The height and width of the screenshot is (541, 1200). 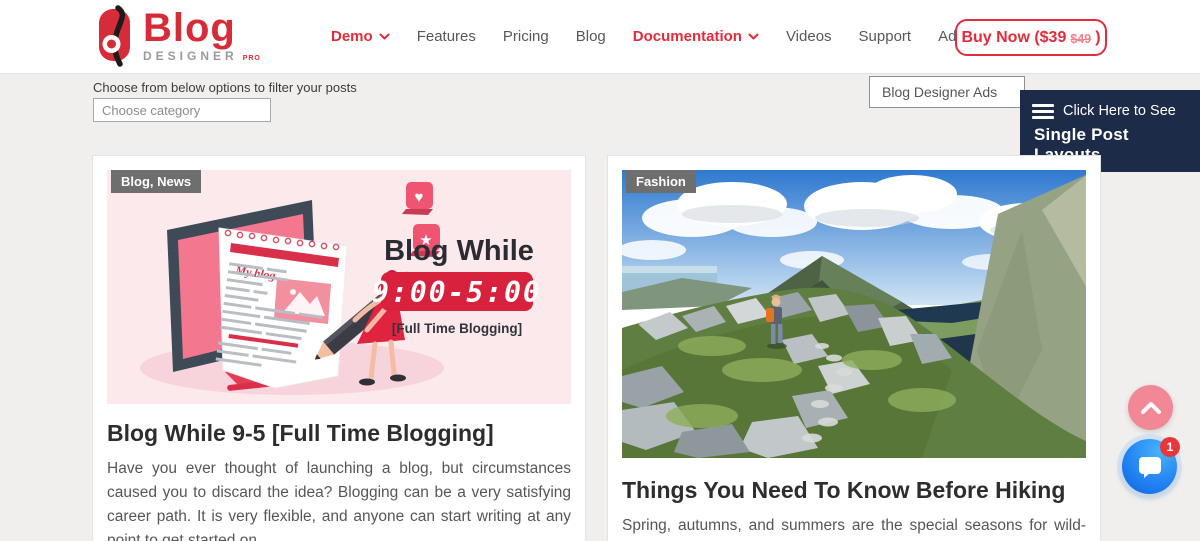 I want to click on banner-line1: Click Here to See, so click(x=1119, y=111).